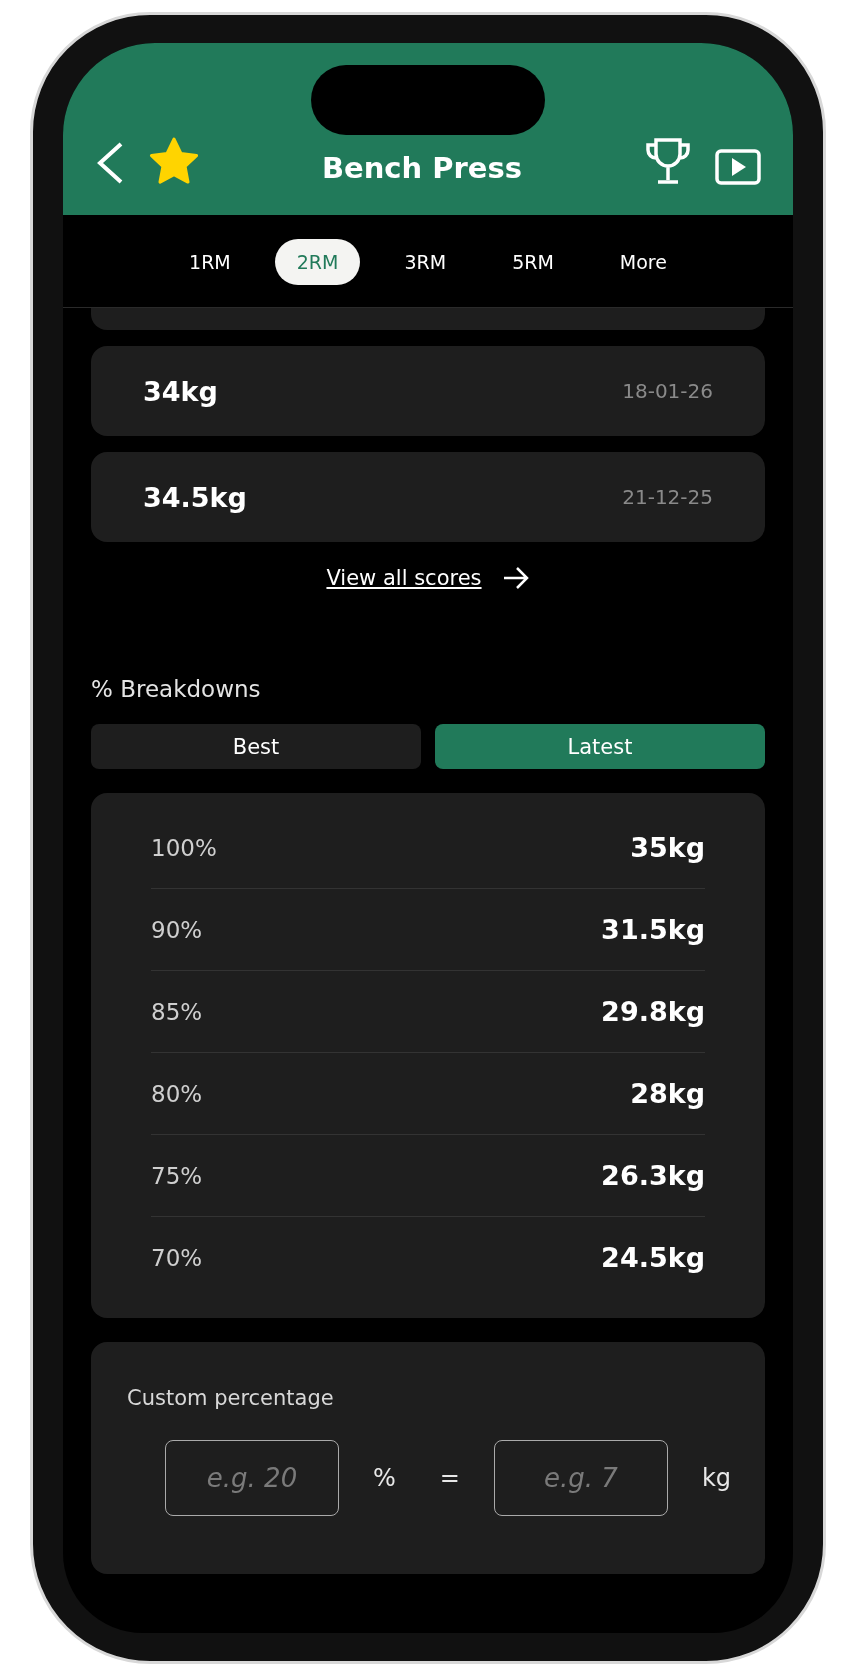 The width and height of the screenshot is (856, 1672). I want to click on percent-label: 85%, so click(177, 1011).